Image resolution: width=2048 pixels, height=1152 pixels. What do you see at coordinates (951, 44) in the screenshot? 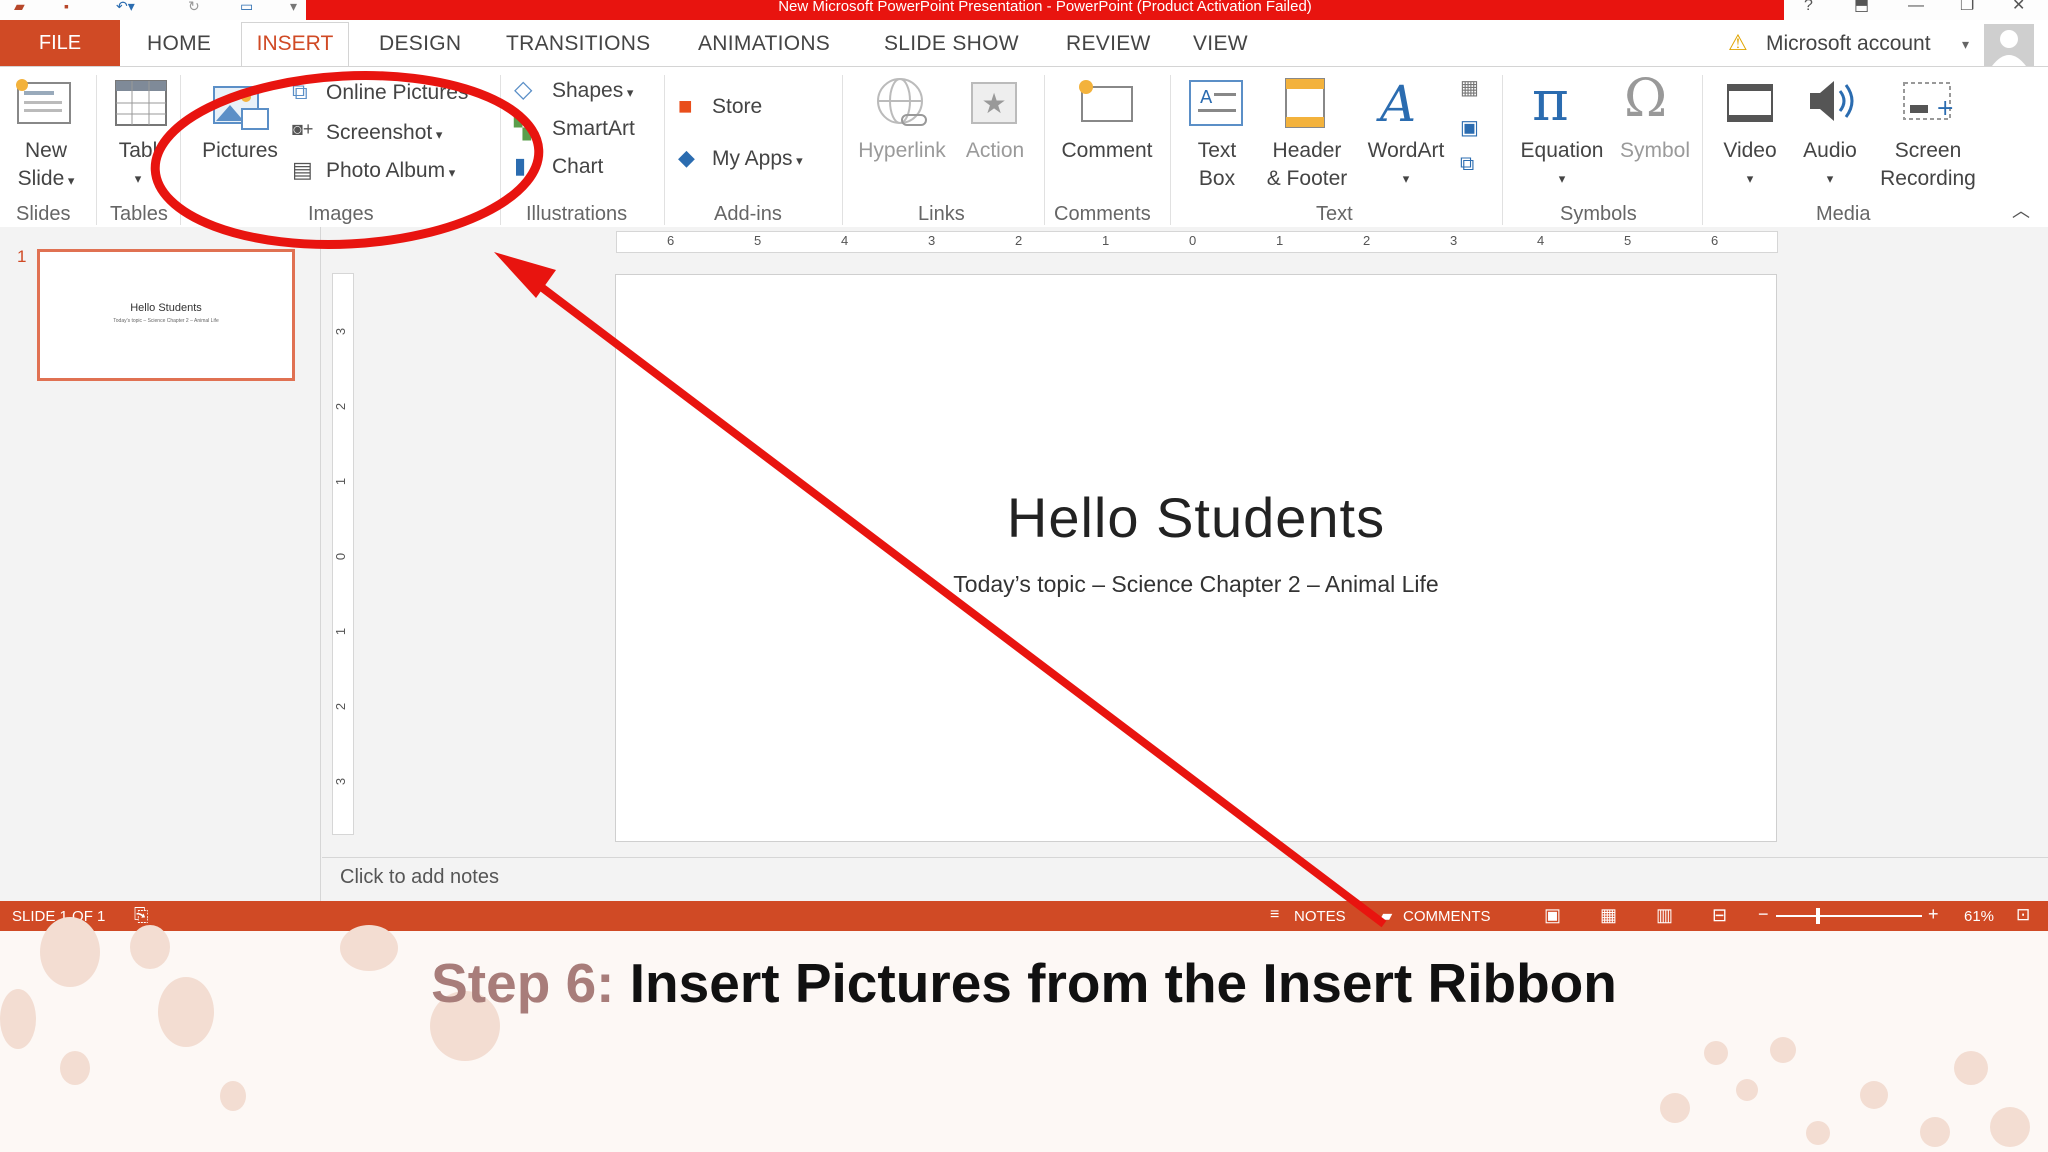
I see `tab-slide-show: SLIDE SHOW` at bounding box center [951, 44].